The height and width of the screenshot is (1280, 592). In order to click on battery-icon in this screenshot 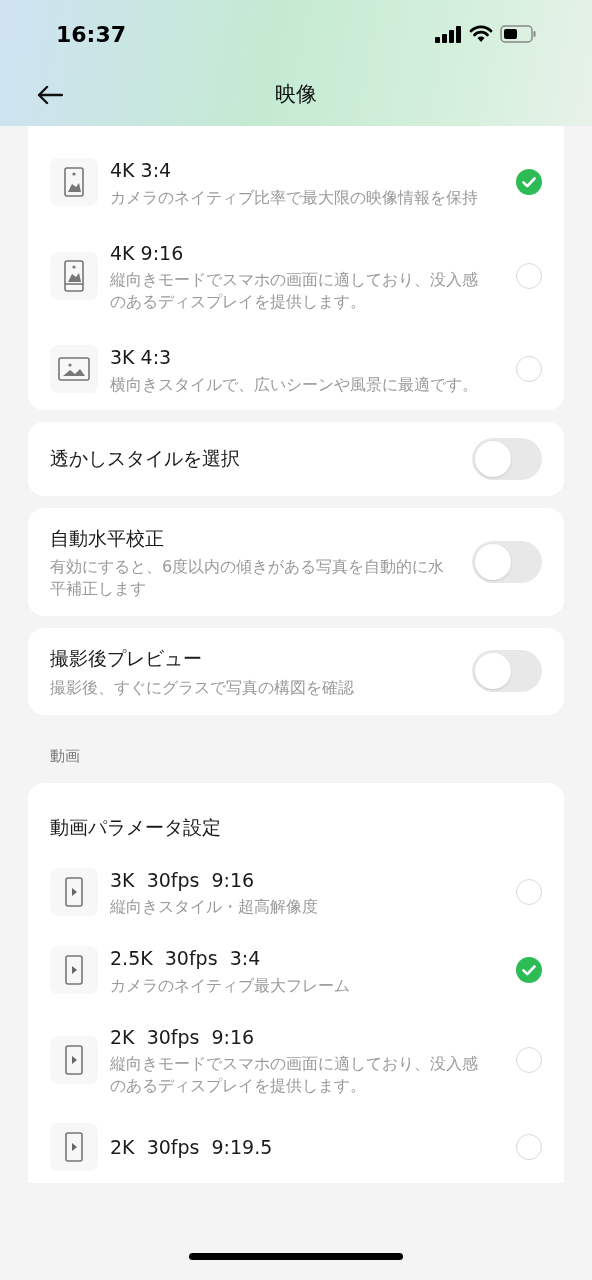, I will do `click(518, 34)`.